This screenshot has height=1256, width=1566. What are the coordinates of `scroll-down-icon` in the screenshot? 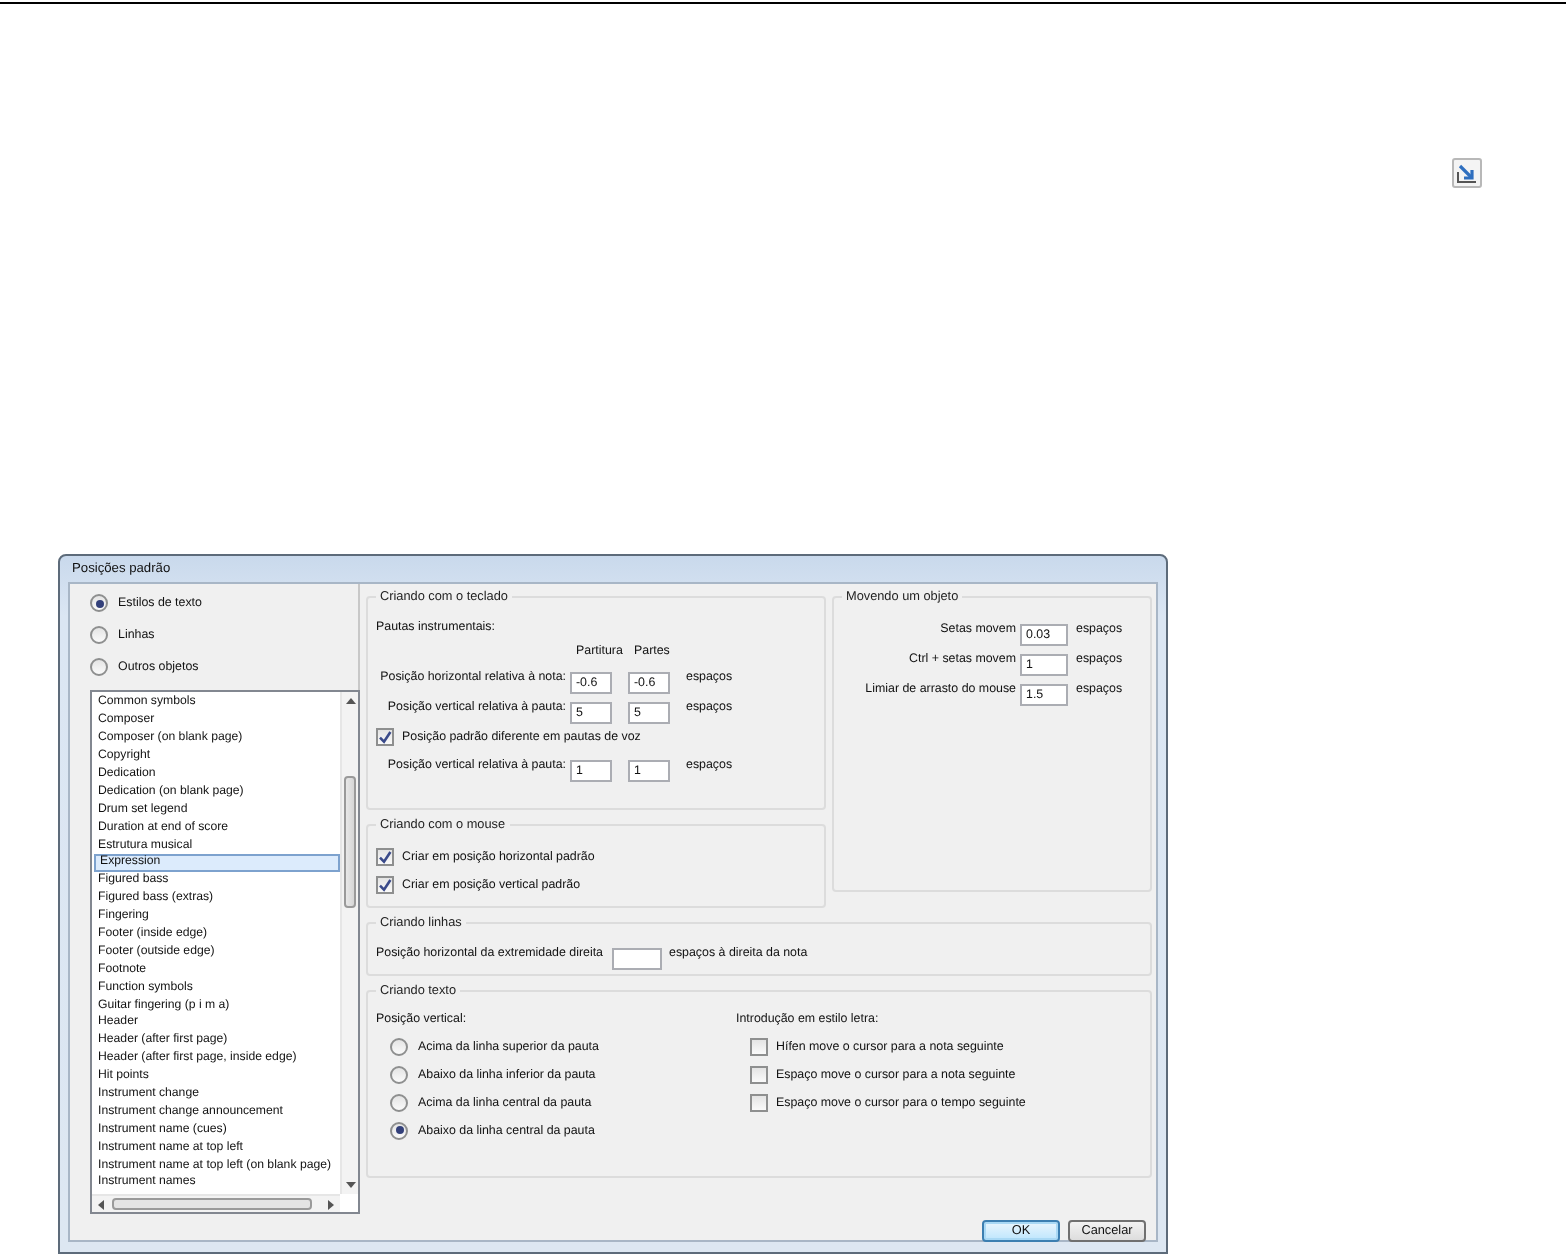 It's located at (351, 1184).